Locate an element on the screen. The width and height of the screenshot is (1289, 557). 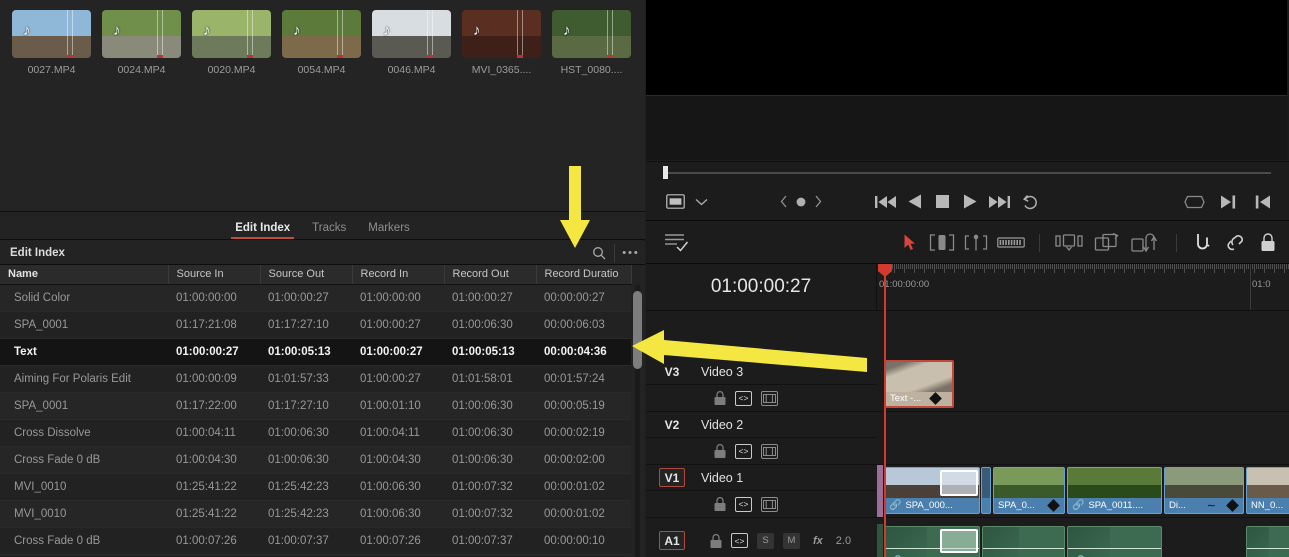
column-header: Record In is located at coordinates (398, 275).